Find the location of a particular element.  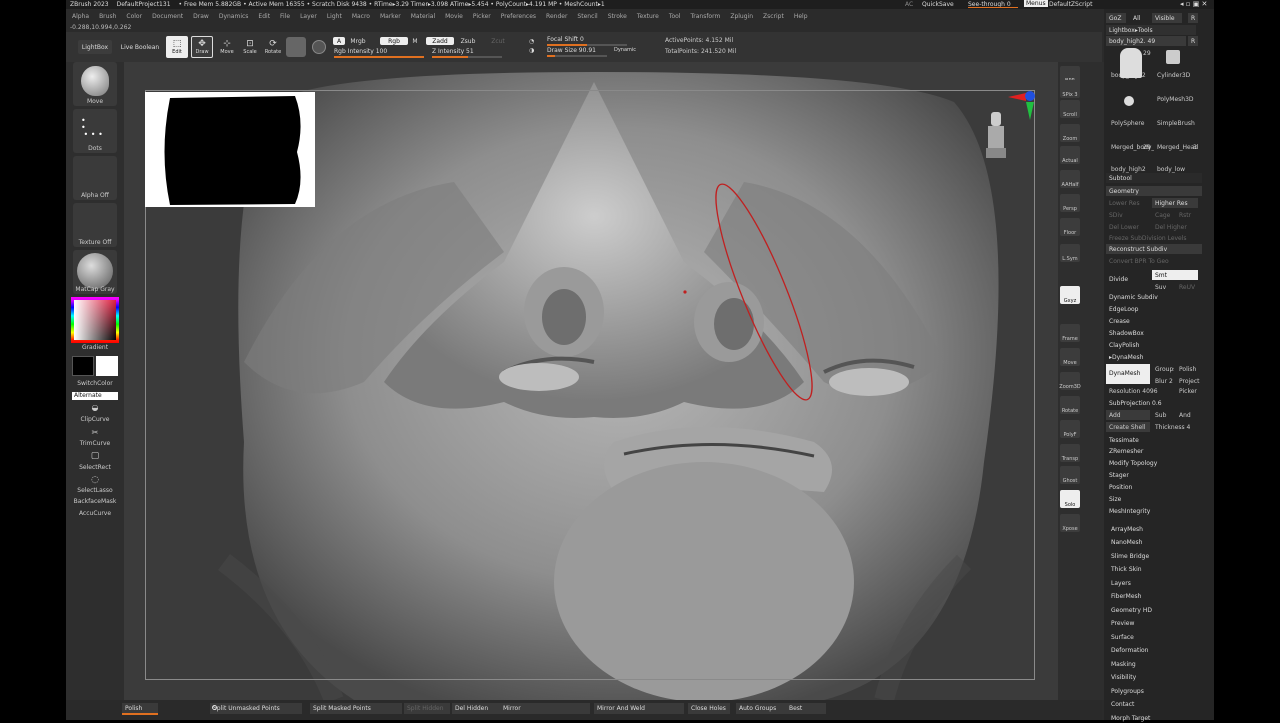

bottom-splithidden-button: Split Hidden is located at coordinates (427, 708).